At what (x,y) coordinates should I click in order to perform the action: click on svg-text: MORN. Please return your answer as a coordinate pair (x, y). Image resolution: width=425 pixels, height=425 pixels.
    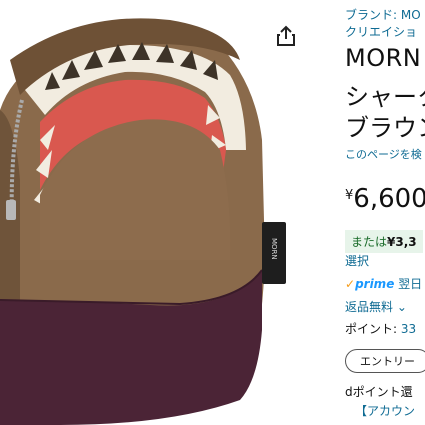
    Looking at the image, I should click on (274, 249).